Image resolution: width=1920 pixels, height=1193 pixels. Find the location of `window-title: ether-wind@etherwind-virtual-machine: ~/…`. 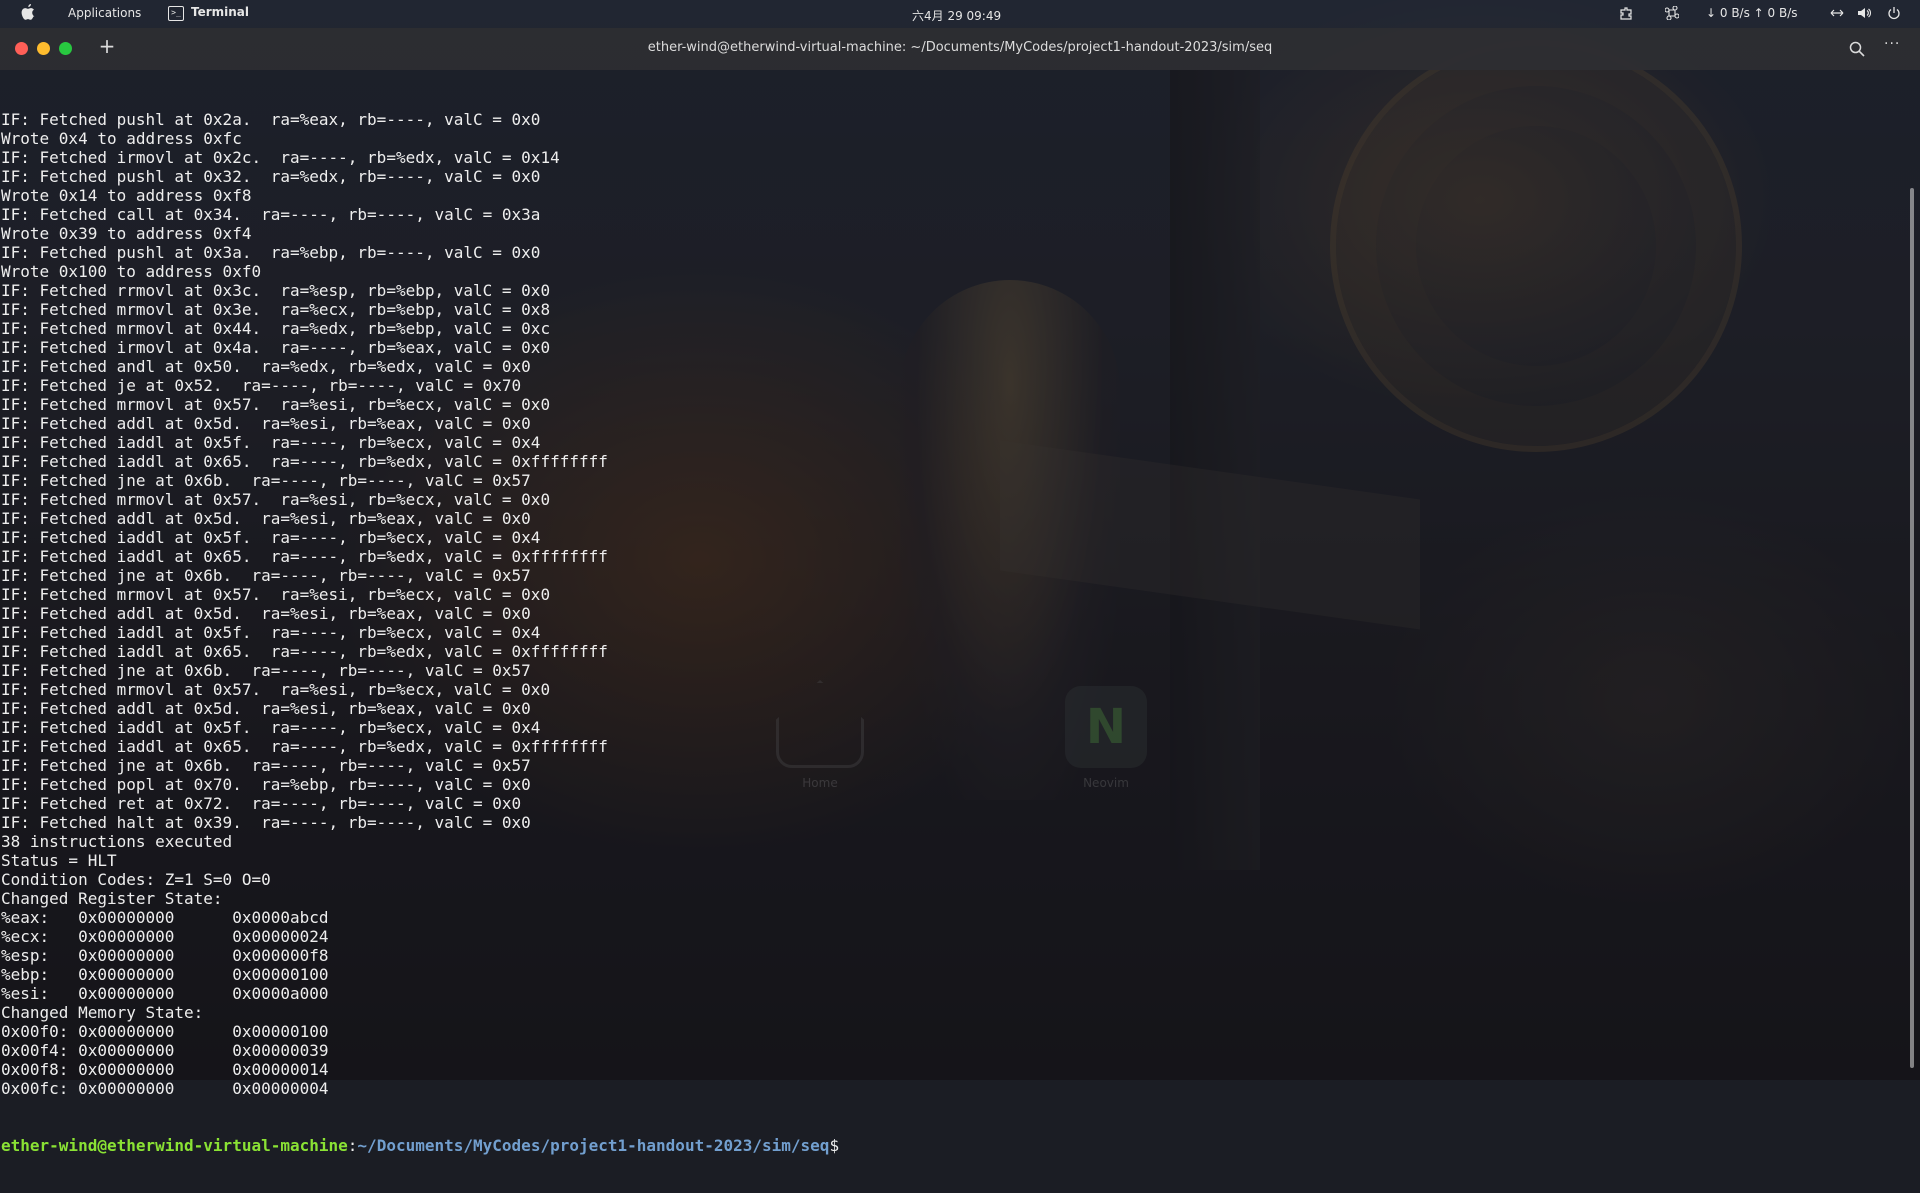

window-title: ether-wind@etherwind-virtual-machine: ~/… is located at coordinates (960, 47).